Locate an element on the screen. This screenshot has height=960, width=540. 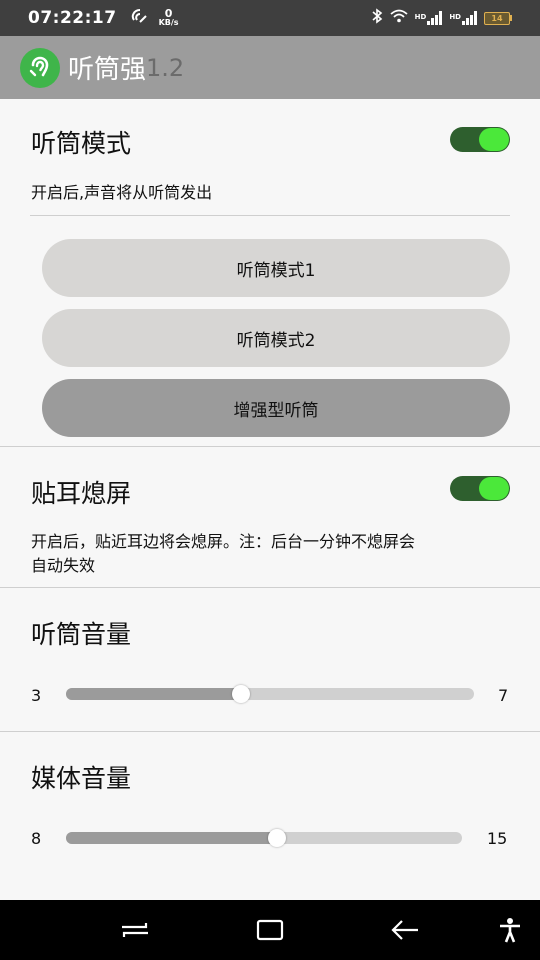
app-logo-icon is located at coordinates (40, 67).